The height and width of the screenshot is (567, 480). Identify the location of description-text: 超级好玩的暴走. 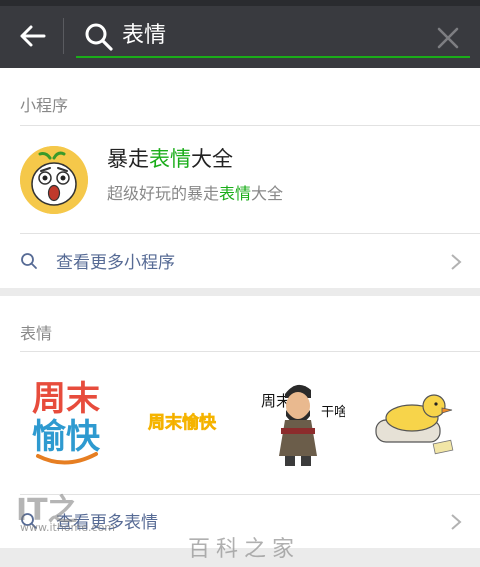
(163, 193).